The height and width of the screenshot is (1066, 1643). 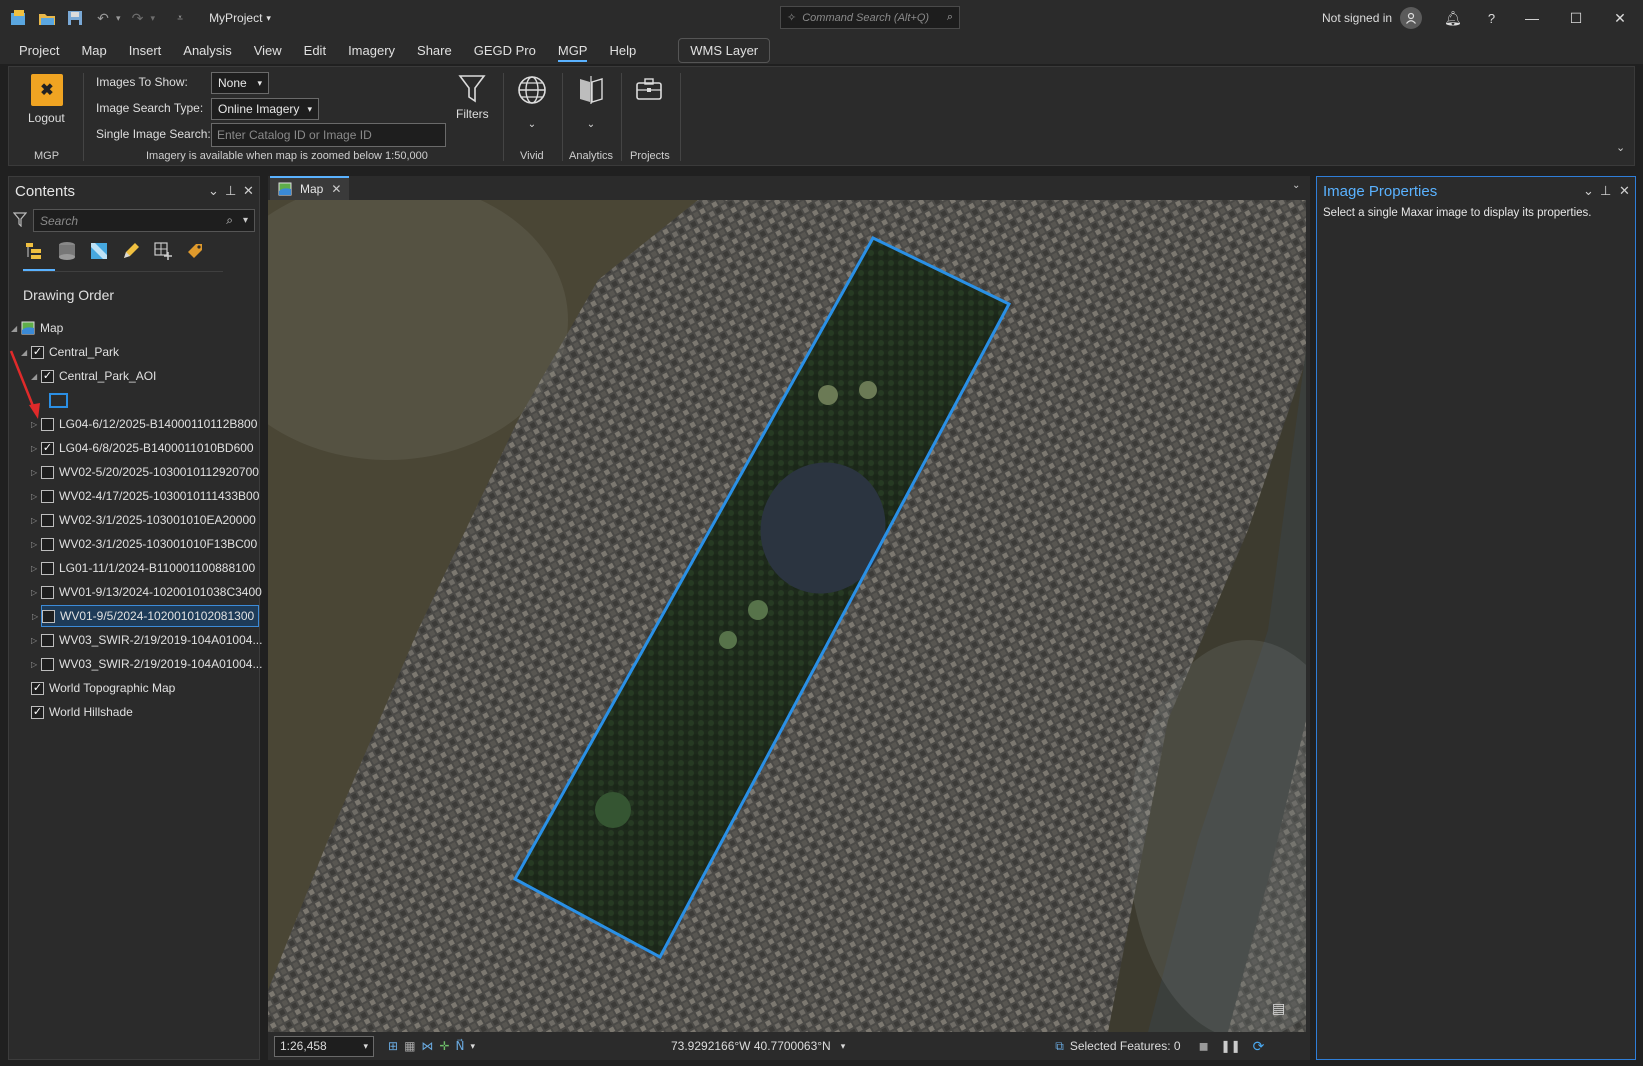 What do you see at coordinates (19, 18) in the screenshot?
I see `new-project-icon` at bounding box center [19, 18].